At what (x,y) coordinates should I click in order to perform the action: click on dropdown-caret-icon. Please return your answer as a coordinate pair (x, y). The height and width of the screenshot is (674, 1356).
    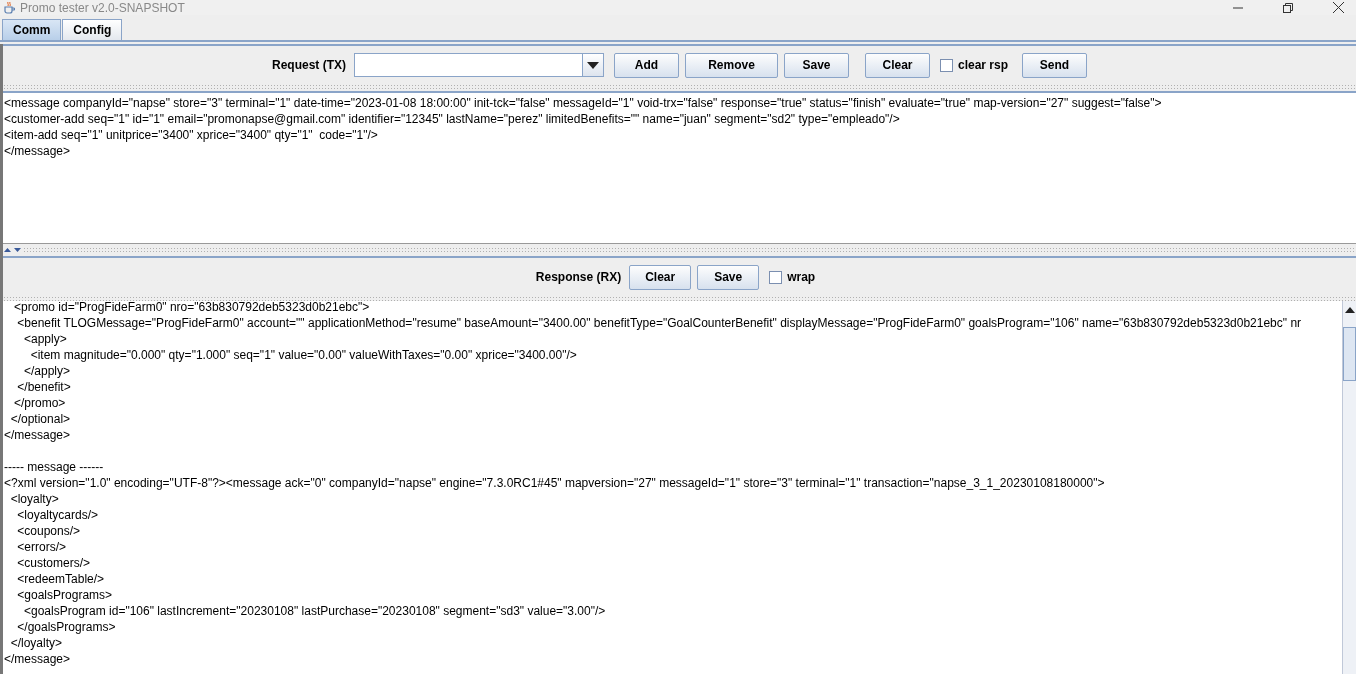
    Looking at the image, I should click on (593, 65).